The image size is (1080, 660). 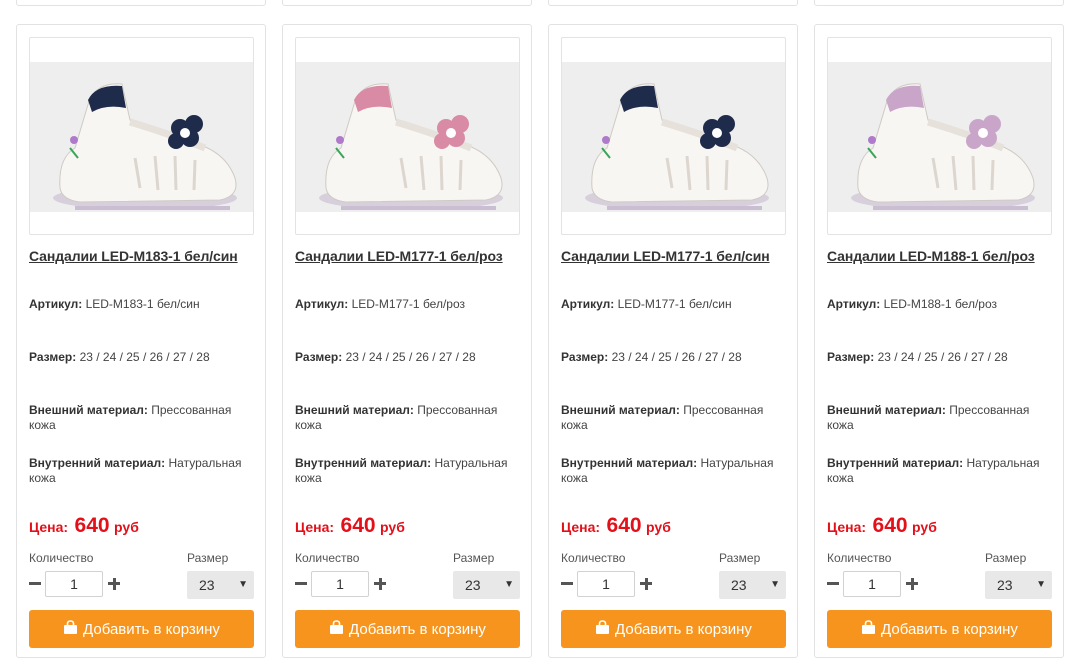 I want to click on product-title: Сандалии LED-M188-1 бел/роз, so click(x=931, y=256).